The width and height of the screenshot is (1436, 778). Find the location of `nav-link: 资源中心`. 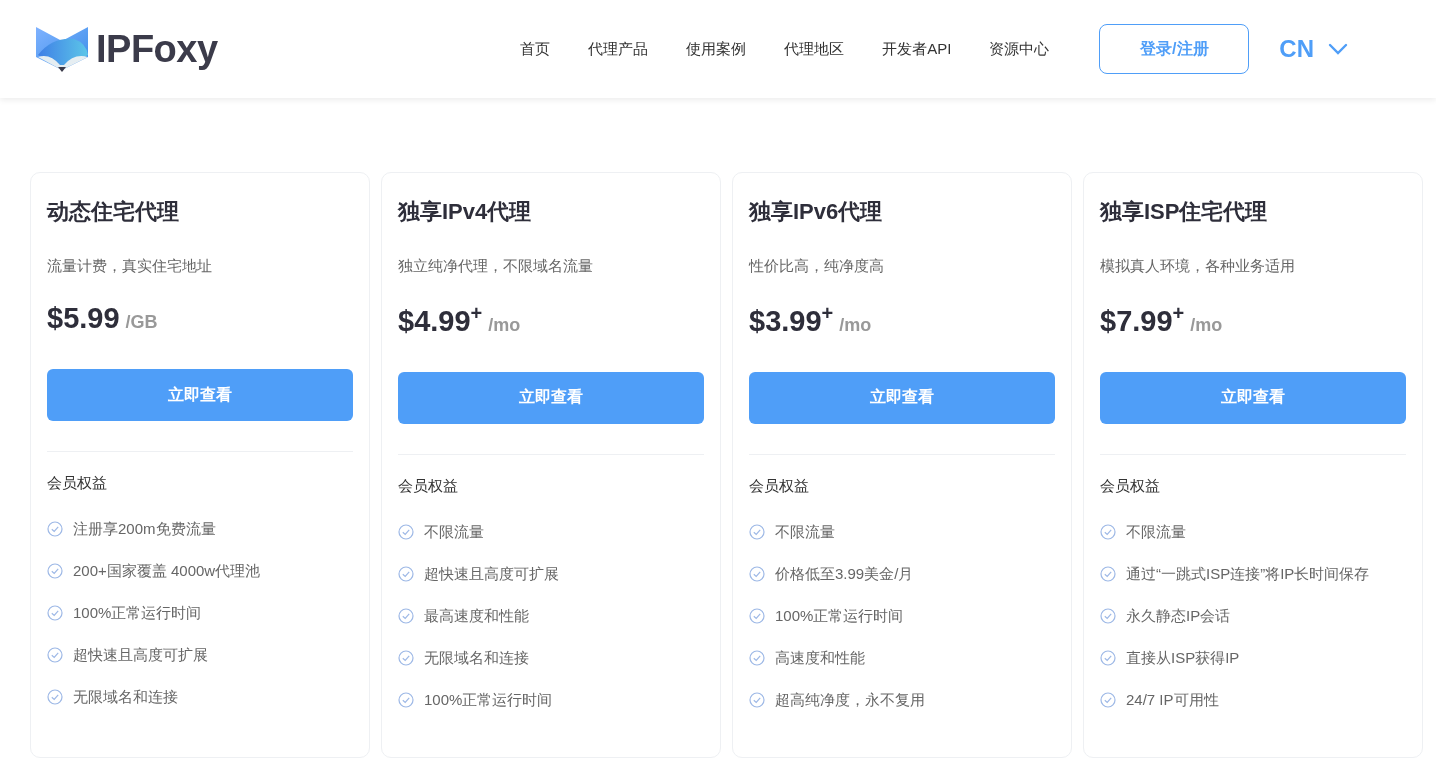

nav-link: 资源中心 is located at coordinates (1019, 49).